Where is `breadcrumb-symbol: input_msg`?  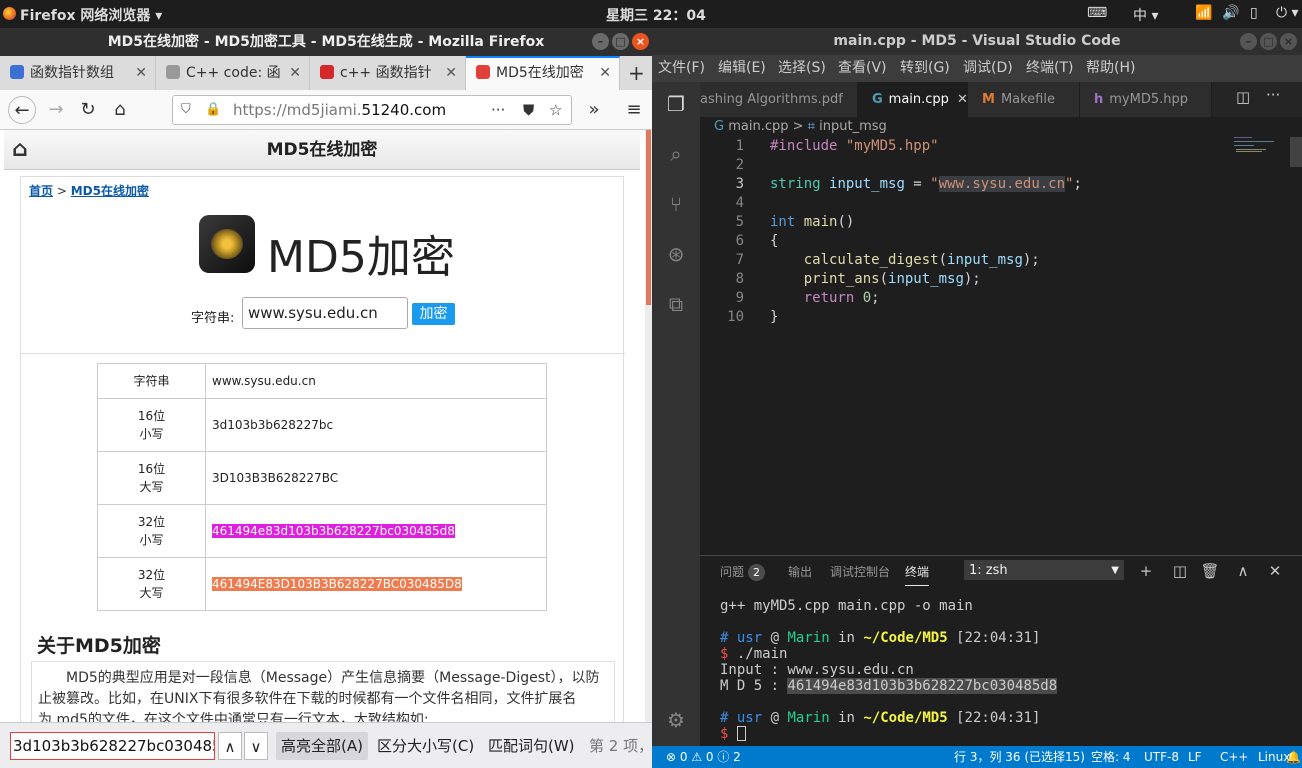 breadcrumb-symbol: input_msg is located at coordinates (853, 126).